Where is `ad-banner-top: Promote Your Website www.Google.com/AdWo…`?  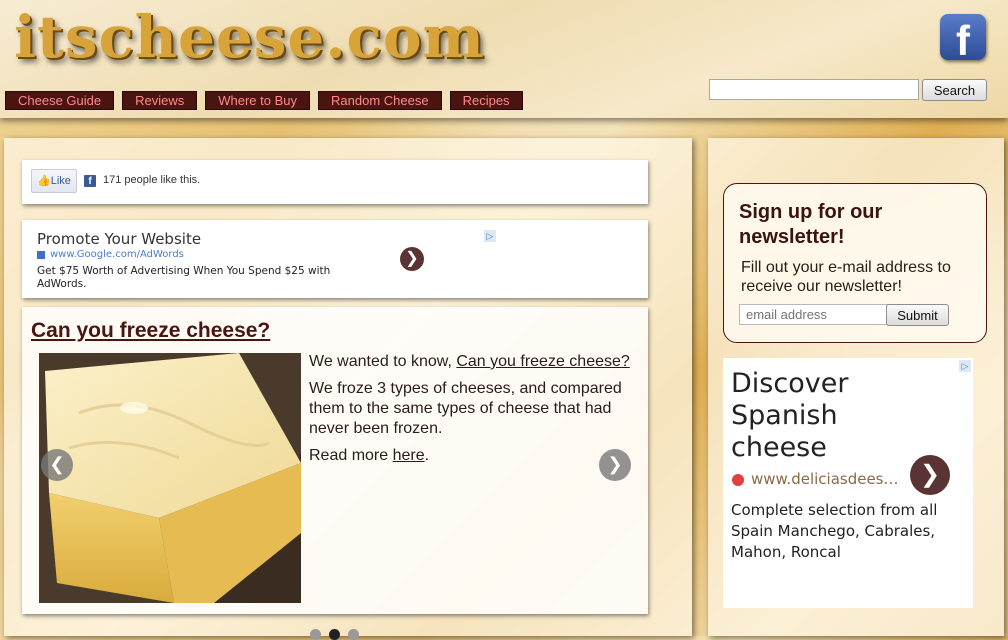 ad-banner-top: Promote Your Website www.Google.com/AdWo… is located at coordinates (335, 259).